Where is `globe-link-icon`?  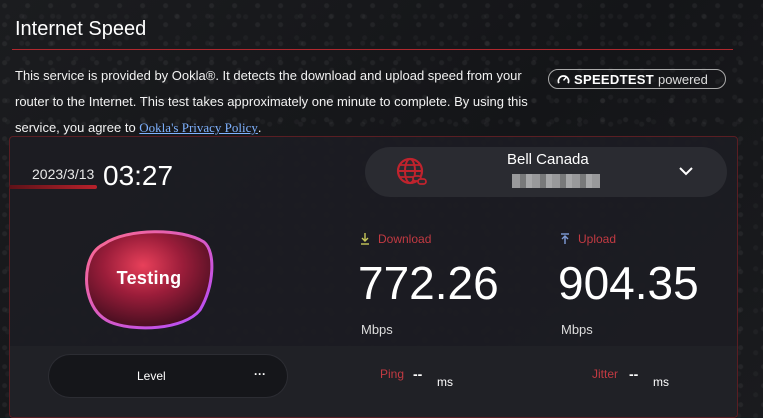 globe-link-icon is located at coordinates (411, 171).